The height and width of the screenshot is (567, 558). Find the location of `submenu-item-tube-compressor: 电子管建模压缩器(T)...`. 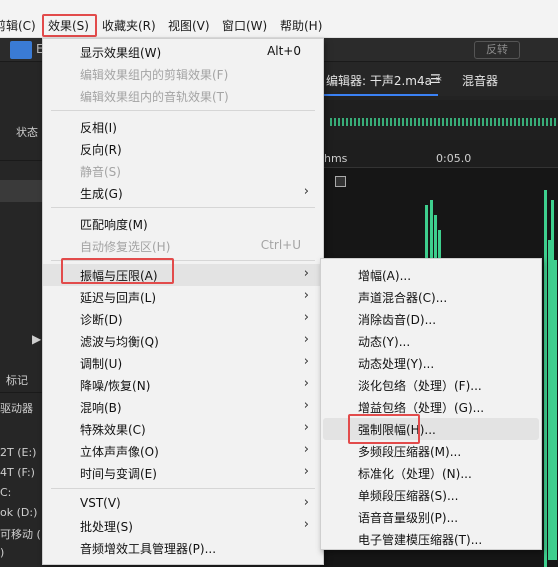

submenu-item-tube-compressor: 电子管建模压缩器(T)... is located at coordinates (431, 539).